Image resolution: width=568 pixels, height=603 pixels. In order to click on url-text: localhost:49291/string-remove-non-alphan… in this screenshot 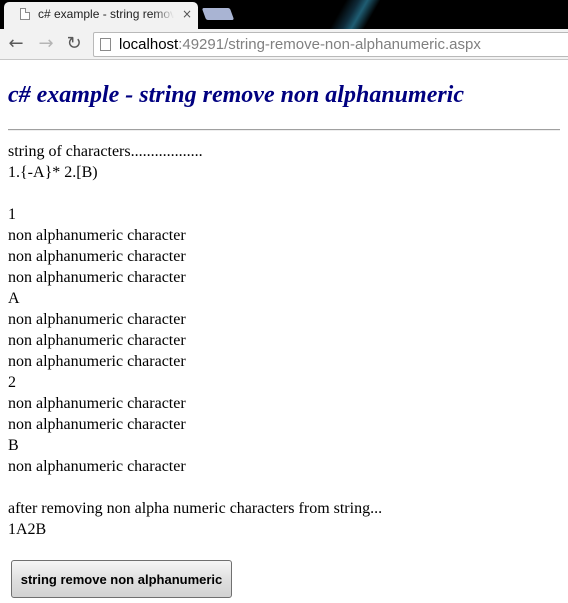, I will do `click(300, 45)`.